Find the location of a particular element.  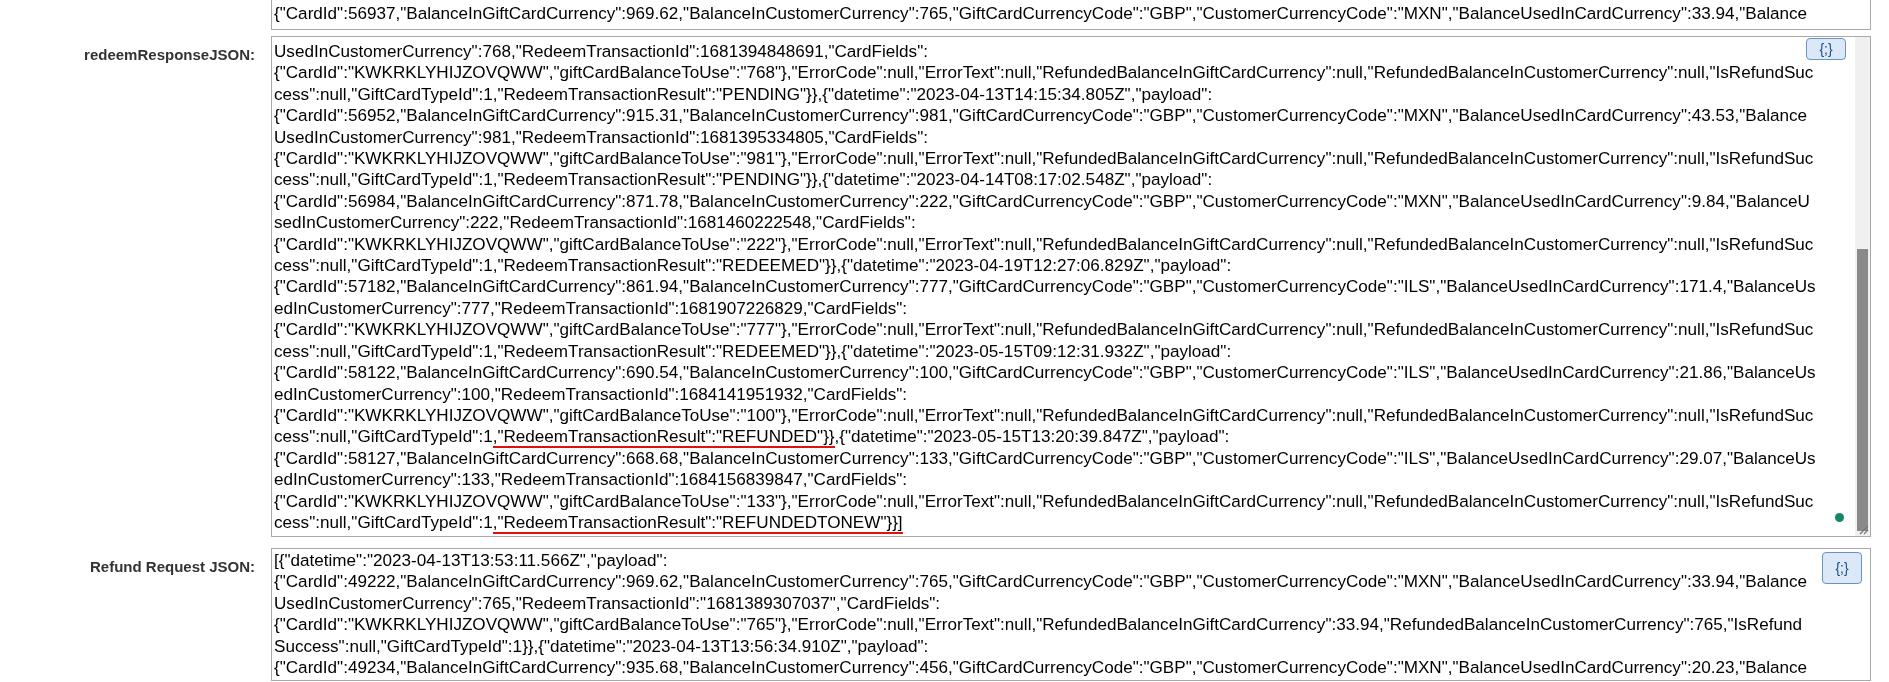

field-label: redeemResponseJSON: is located at coordinates (169, 55).